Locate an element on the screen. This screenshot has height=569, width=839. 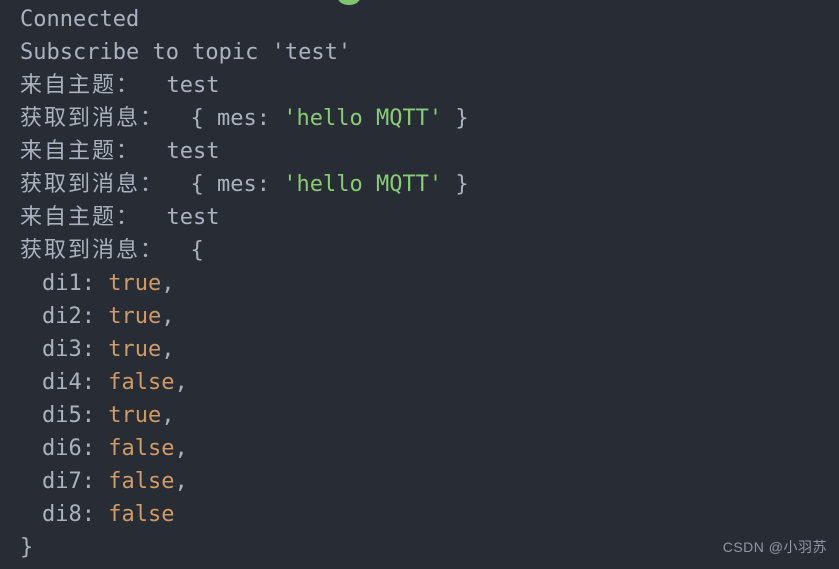
console-clipped-line-region: 来自主题： test is located at coordinates (419, 566).